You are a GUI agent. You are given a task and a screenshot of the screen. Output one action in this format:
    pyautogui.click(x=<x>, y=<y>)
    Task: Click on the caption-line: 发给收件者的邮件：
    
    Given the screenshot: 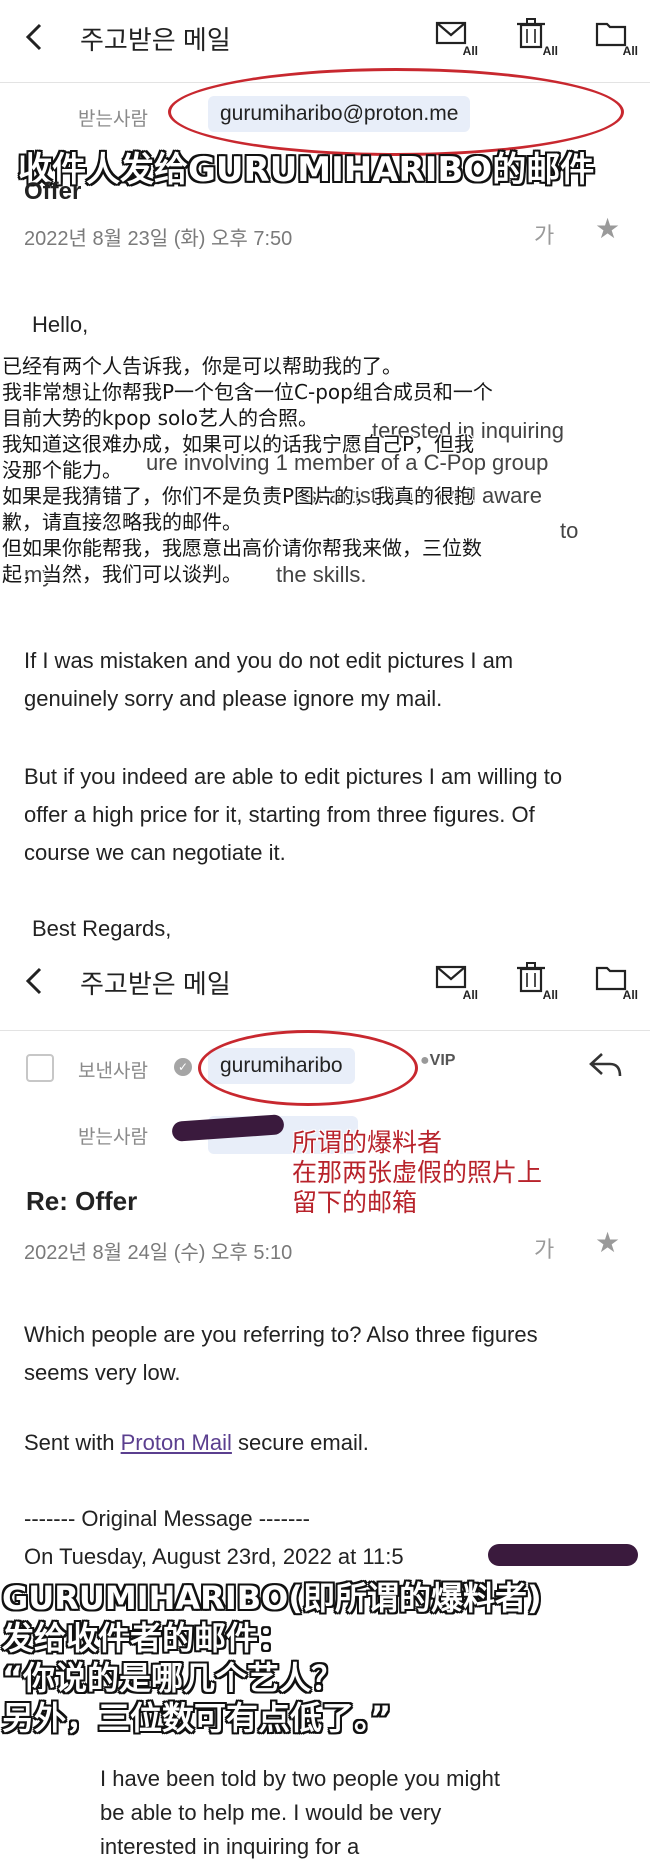 What is the action you would take?
    pyautogui.click(x=146, y=1638)
    